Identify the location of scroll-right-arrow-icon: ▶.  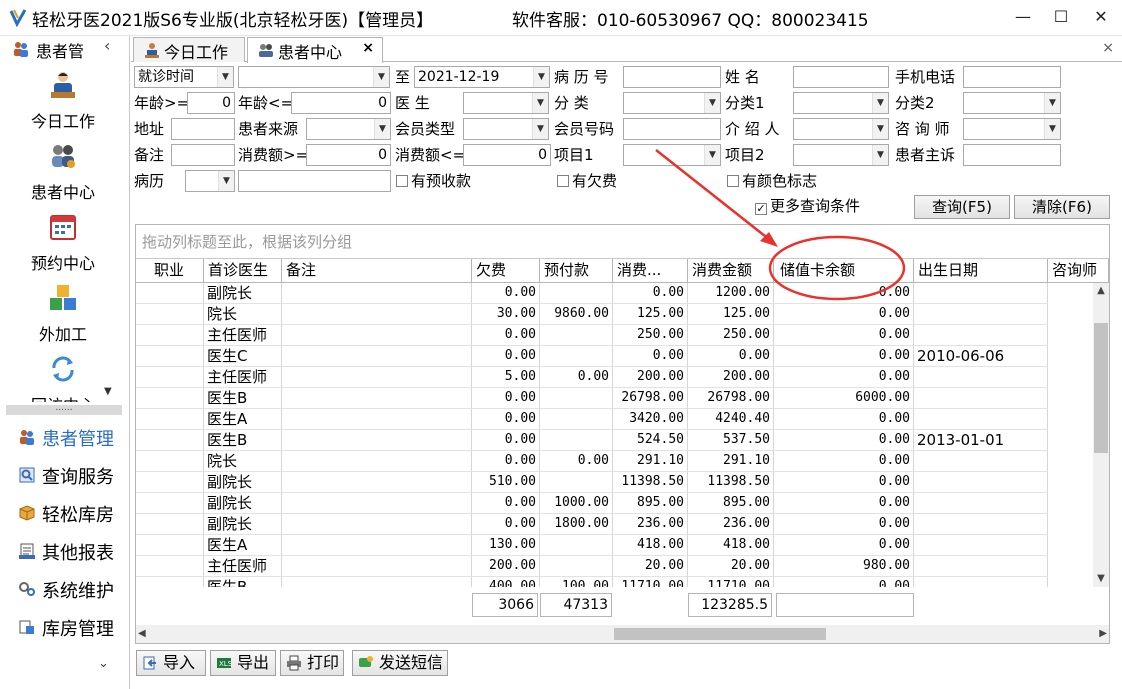
(1100, 634).